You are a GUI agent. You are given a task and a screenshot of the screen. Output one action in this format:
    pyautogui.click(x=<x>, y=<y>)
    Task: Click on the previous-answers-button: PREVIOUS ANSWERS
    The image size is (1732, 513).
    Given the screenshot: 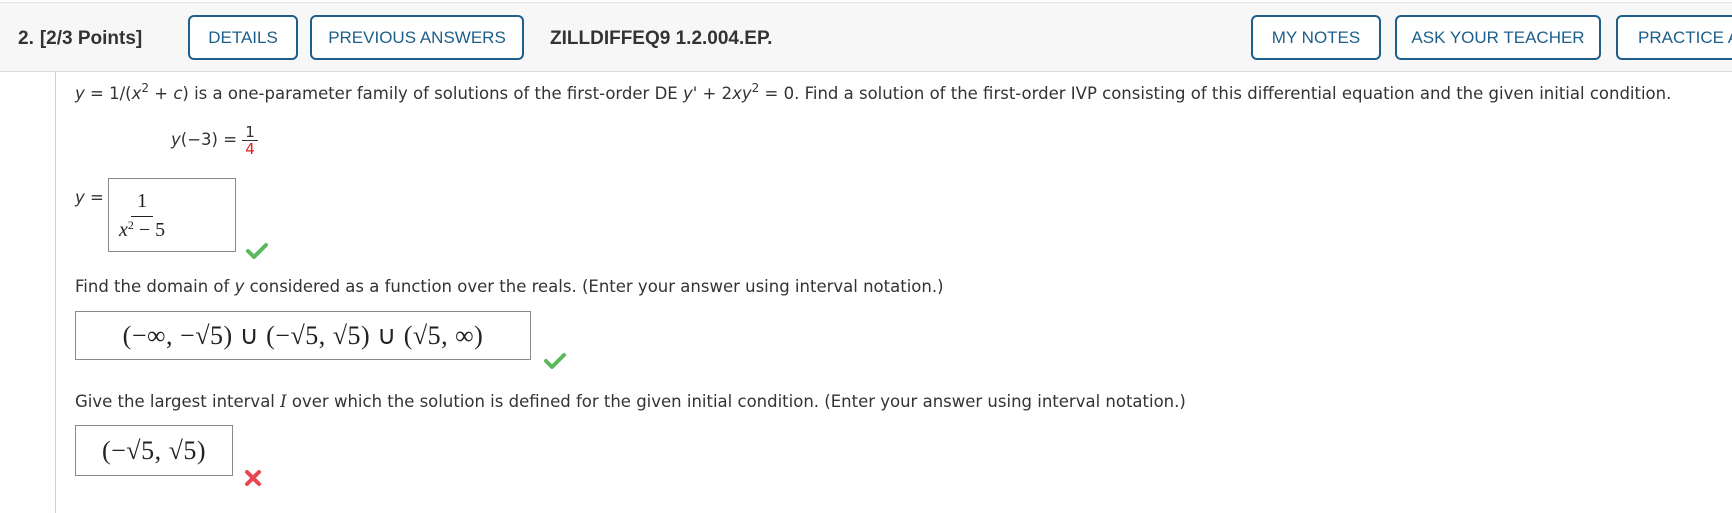 What is the action you would take?
    pyautogui.click(x=417, y=37)
    